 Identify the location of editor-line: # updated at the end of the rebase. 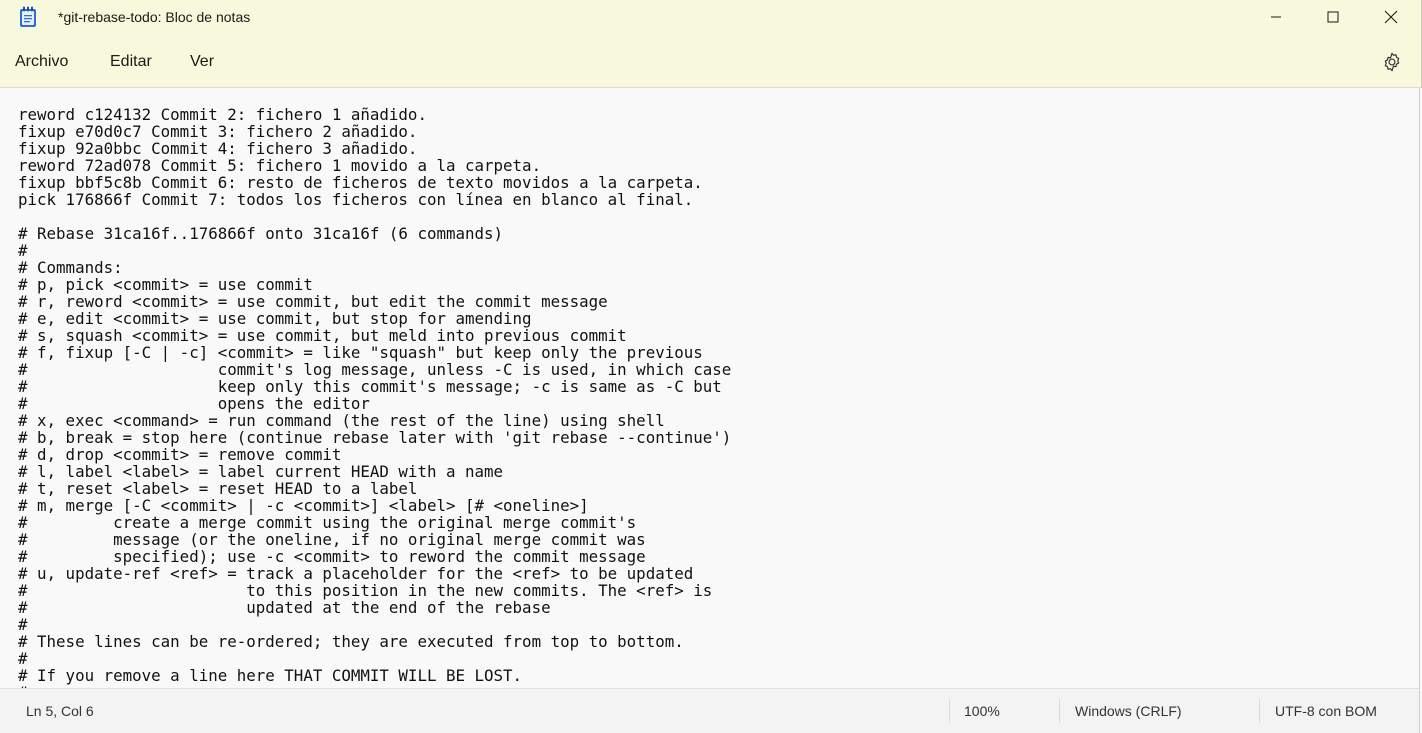
(284, 607).